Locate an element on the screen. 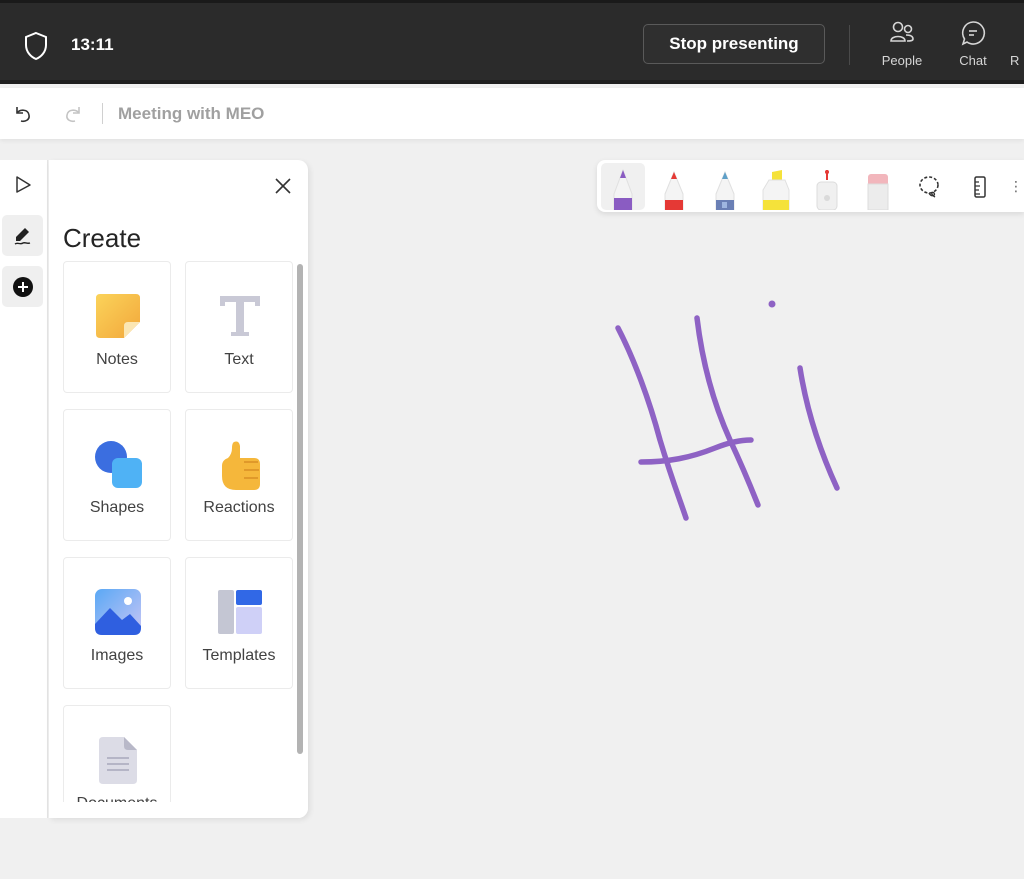 This screenshot has height=879, width=1024. pen-purple-icon is located at coordinates (623, 189).